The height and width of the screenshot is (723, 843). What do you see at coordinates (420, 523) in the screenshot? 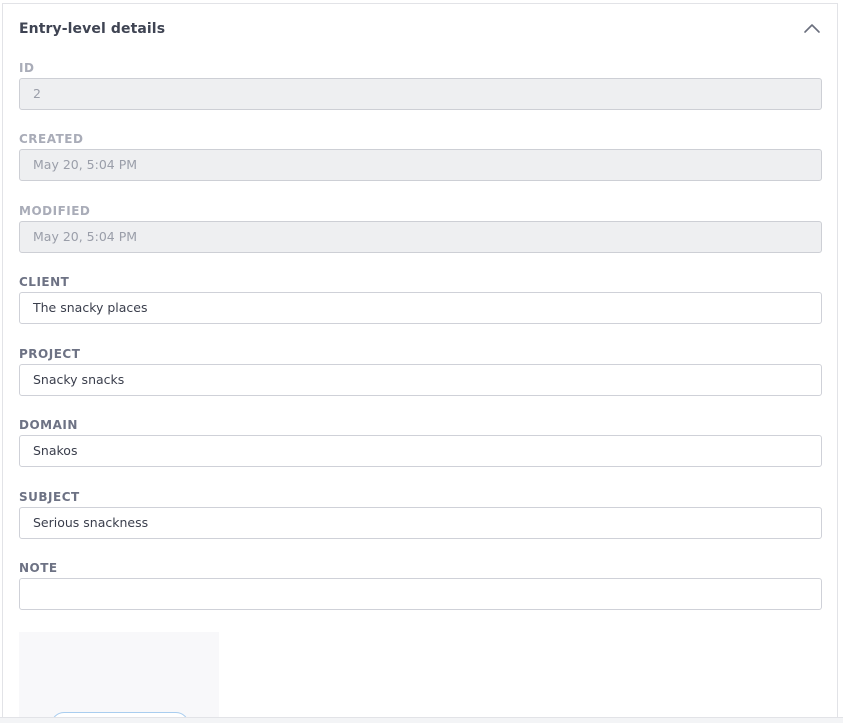
I see `subject-input: Serious snackness` at bounding box center [420, 523].